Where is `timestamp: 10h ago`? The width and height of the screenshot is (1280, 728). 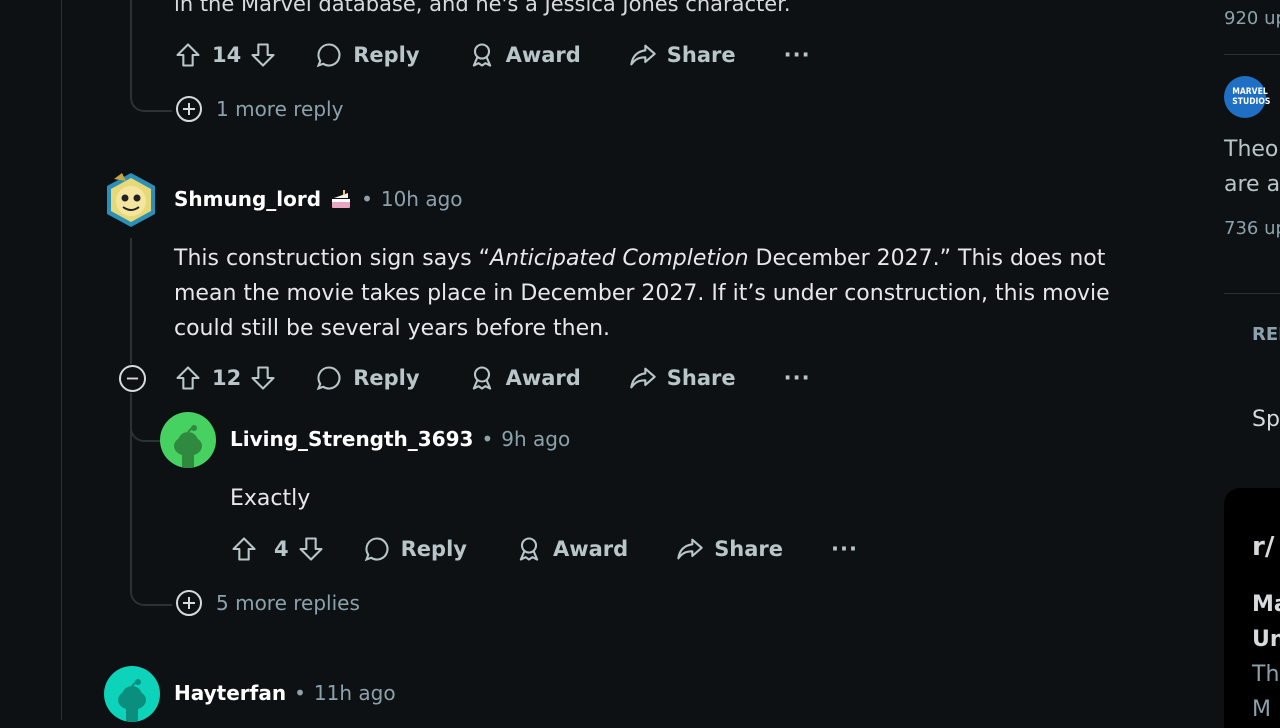 timestamp: 10h ago is located at coordinates (421, 199).